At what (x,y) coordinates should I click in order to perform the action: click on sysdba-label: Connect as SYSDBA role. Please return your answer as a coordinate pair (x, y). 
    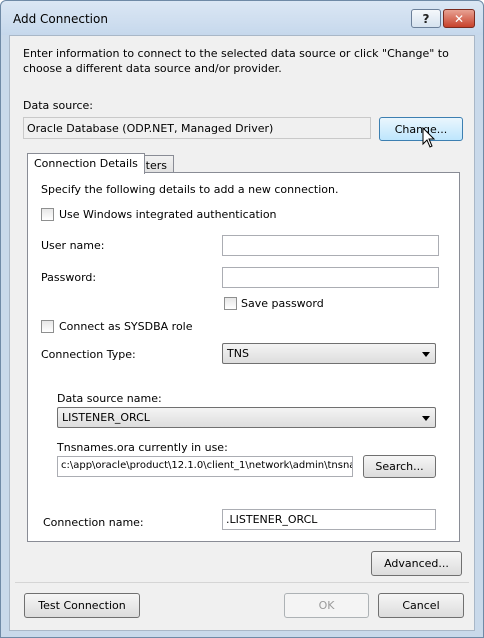
    Looking at the image, I should click on (126, 326).